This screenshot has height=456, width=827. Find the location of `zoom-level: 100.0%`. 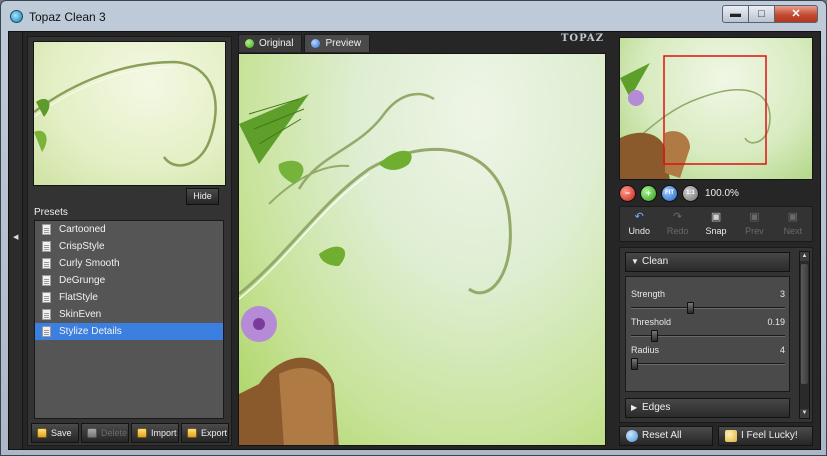

zoom-level: 100.0% is located at coordinates (722, 193).